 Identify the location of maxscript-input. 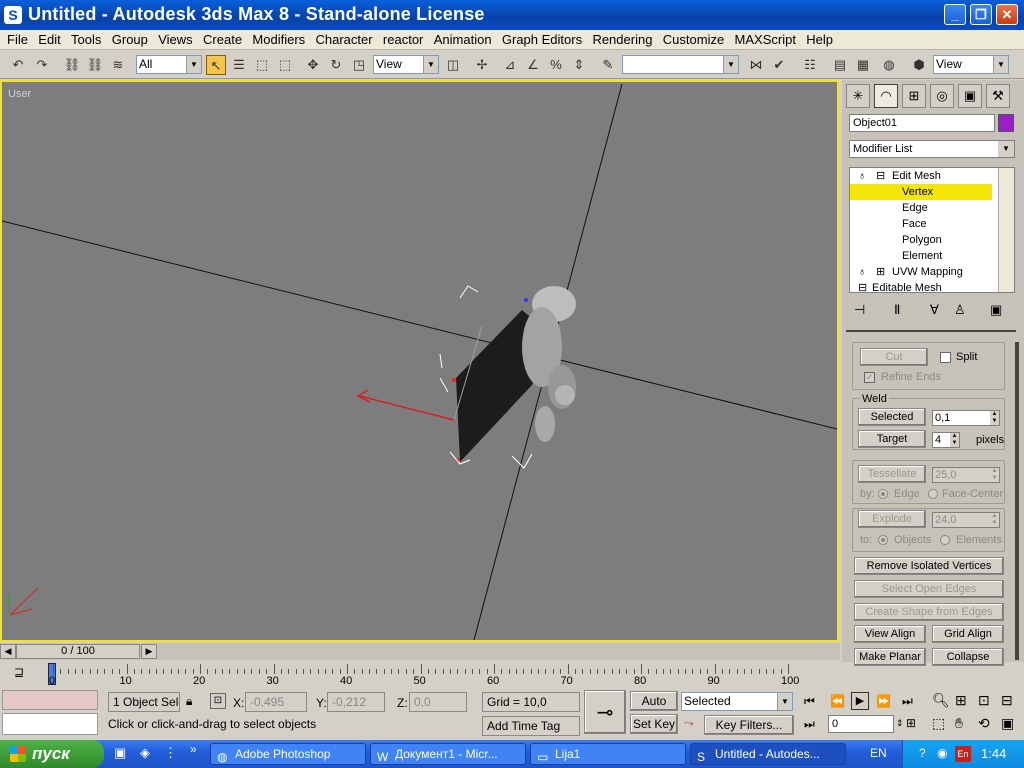
(50, 724).